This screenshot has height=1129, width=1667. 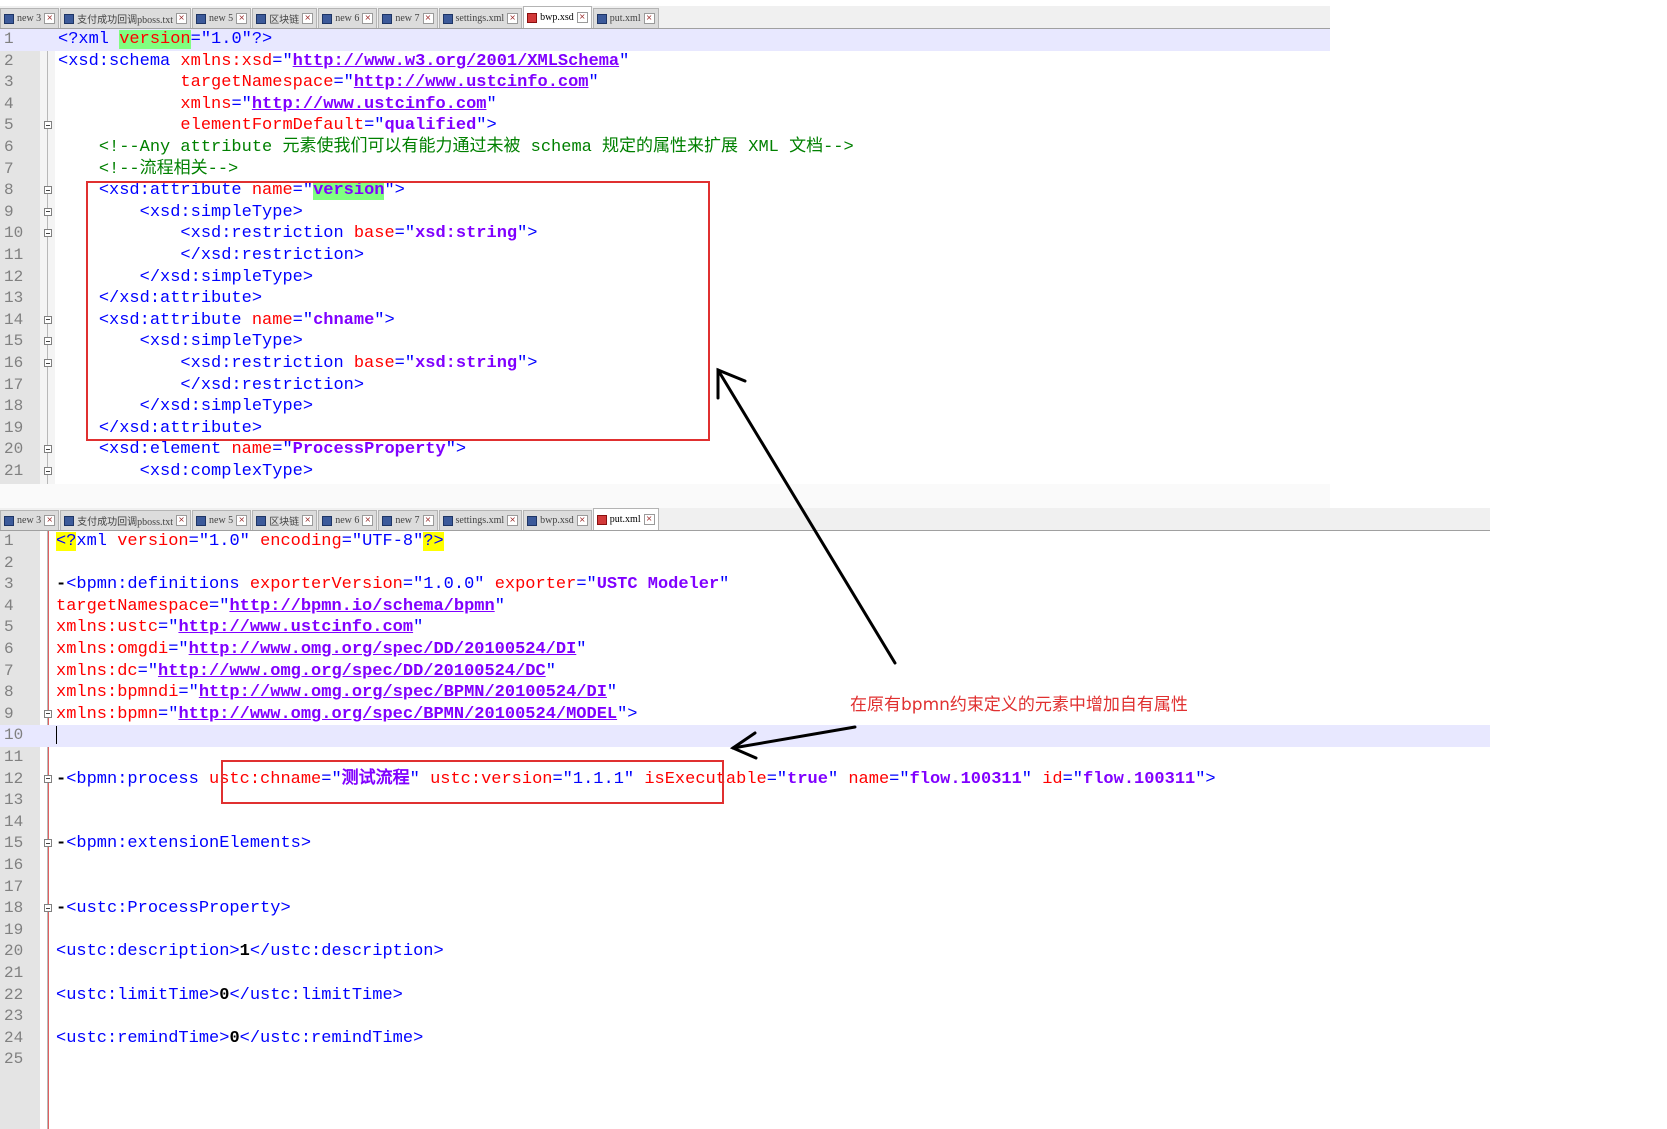 What do you see at coordinates (665, 472) in the screenshot?
I see `code-line: 21 <xsd:complexType>` at bounding box center [665, 472].